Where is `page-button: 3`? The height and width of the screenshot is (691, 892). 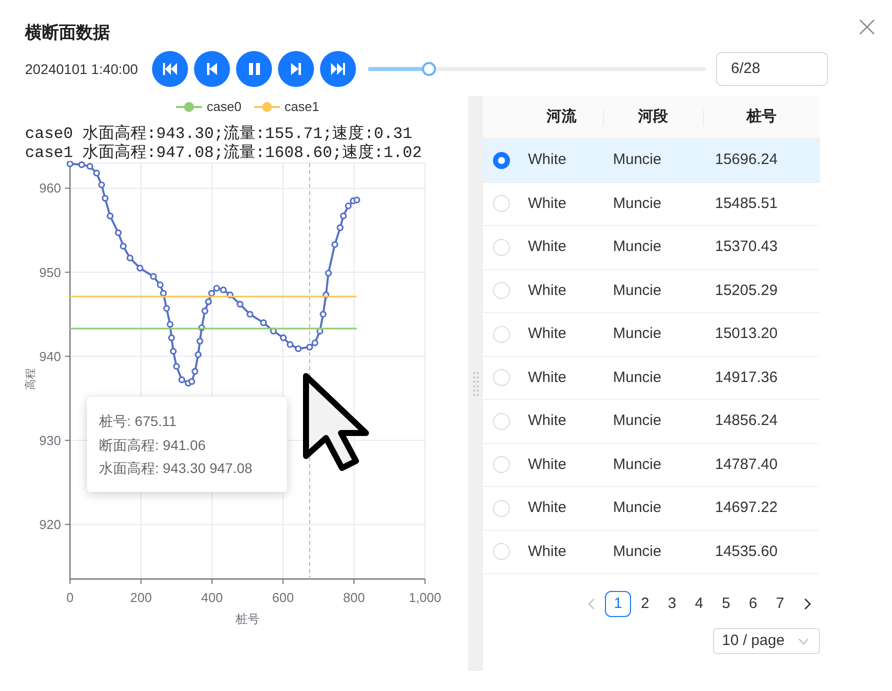
page-button: 3 is located at coordinates (672, 604).